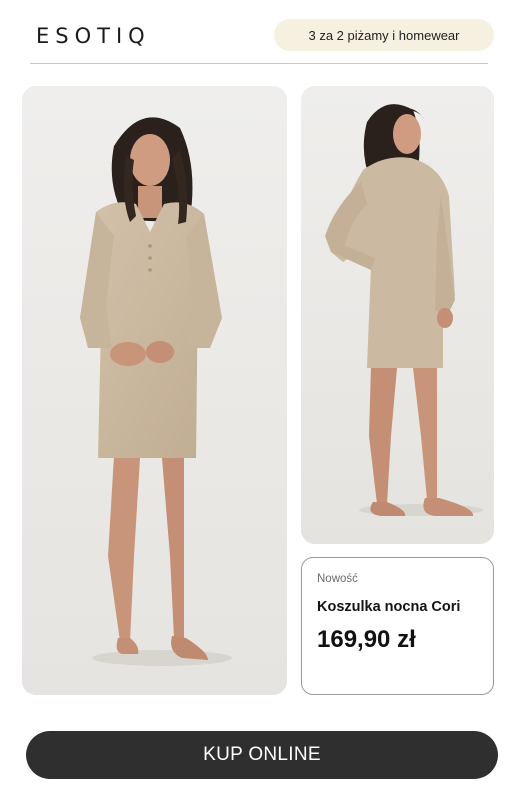  Describe the element at coordinates (262, 32) in the screenshot. I see `header: ESOTIQ 3 za 2 piżamy i homewear` at that location.